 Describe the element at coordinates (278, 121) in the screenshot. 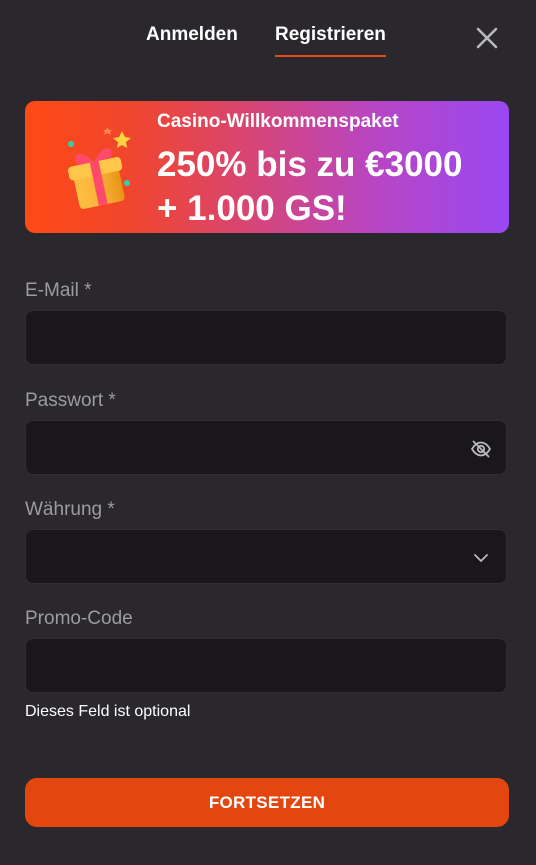

I see `banner-subtitle: Casino-Willkommenspaket` at that location.